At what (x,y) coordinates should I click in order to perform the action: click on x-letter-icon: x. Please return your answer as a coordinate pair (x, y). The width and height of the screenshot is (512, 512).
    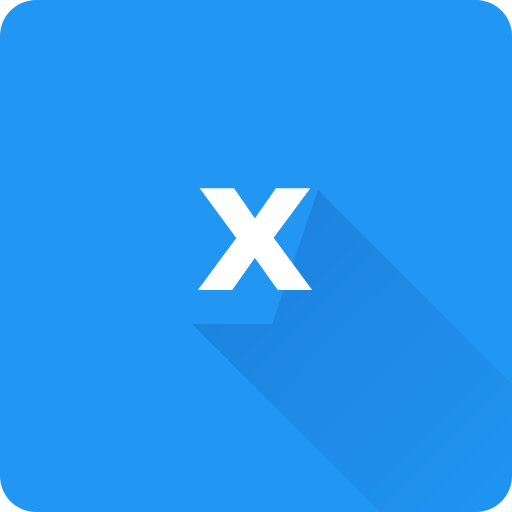
    Looking at the image, I should click on (255, 225).